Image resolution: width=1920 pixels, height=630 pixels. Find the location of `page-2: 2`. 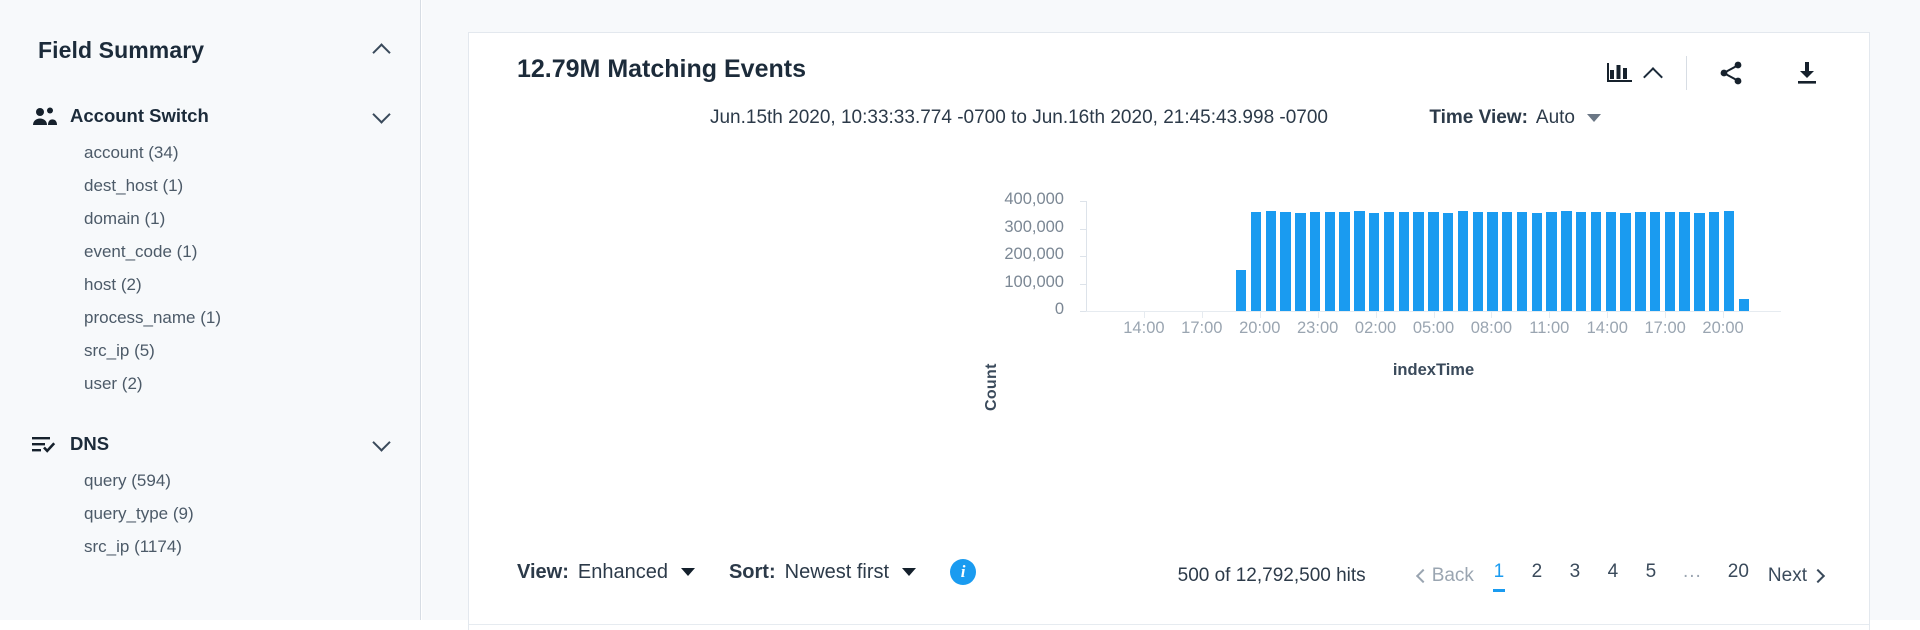

page-2: 2 is located at coordinates (1537, 575).